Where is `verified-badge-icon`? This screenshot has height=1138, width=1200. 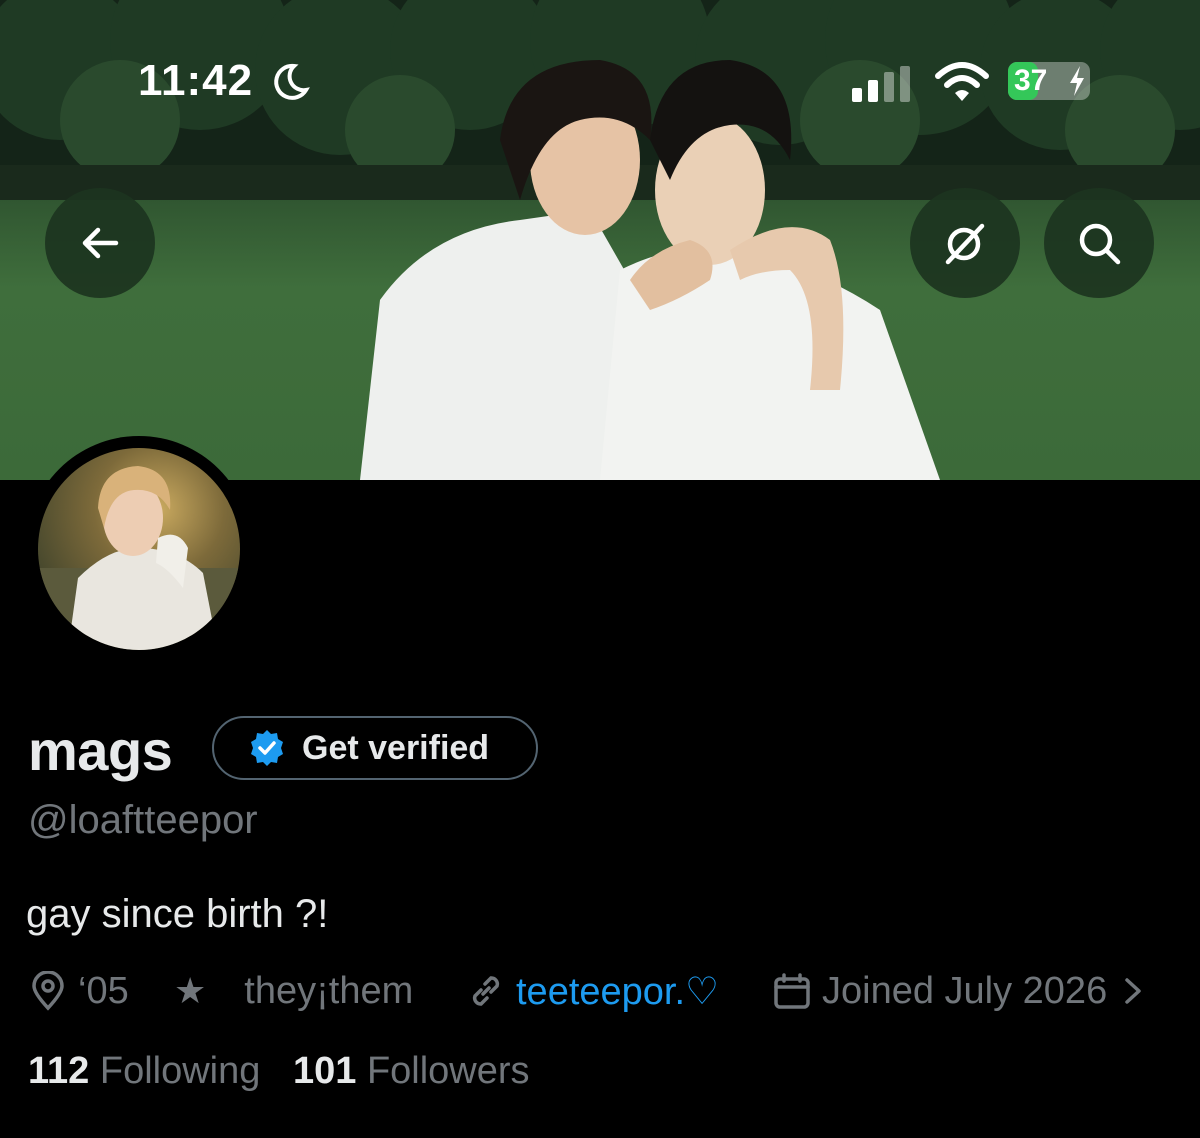 verified-badge-icon is located at coordinates (267, 748).